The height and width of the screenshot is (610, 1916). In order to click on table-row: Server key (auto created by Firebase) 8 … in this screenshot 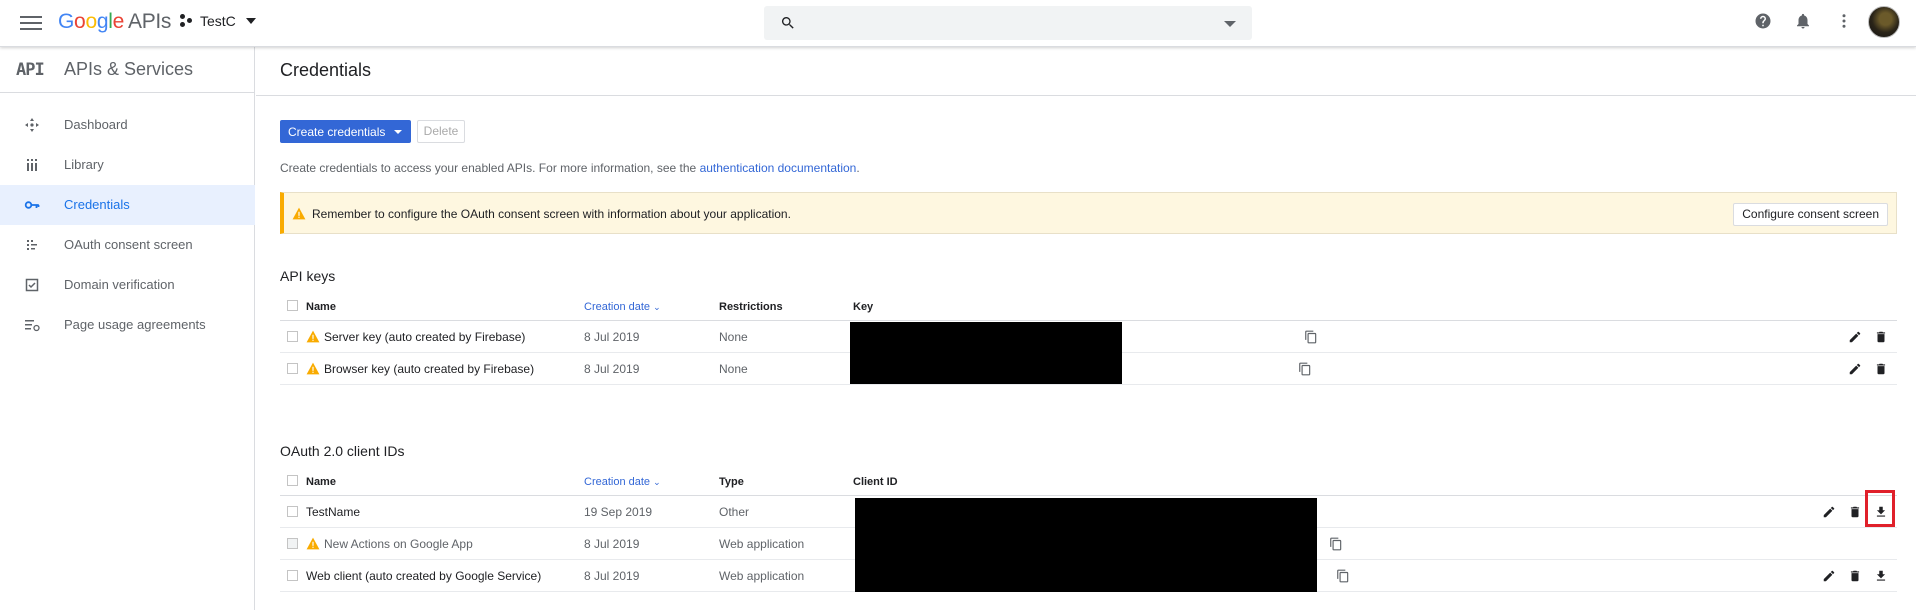, I will do `click(1088, 337)`.